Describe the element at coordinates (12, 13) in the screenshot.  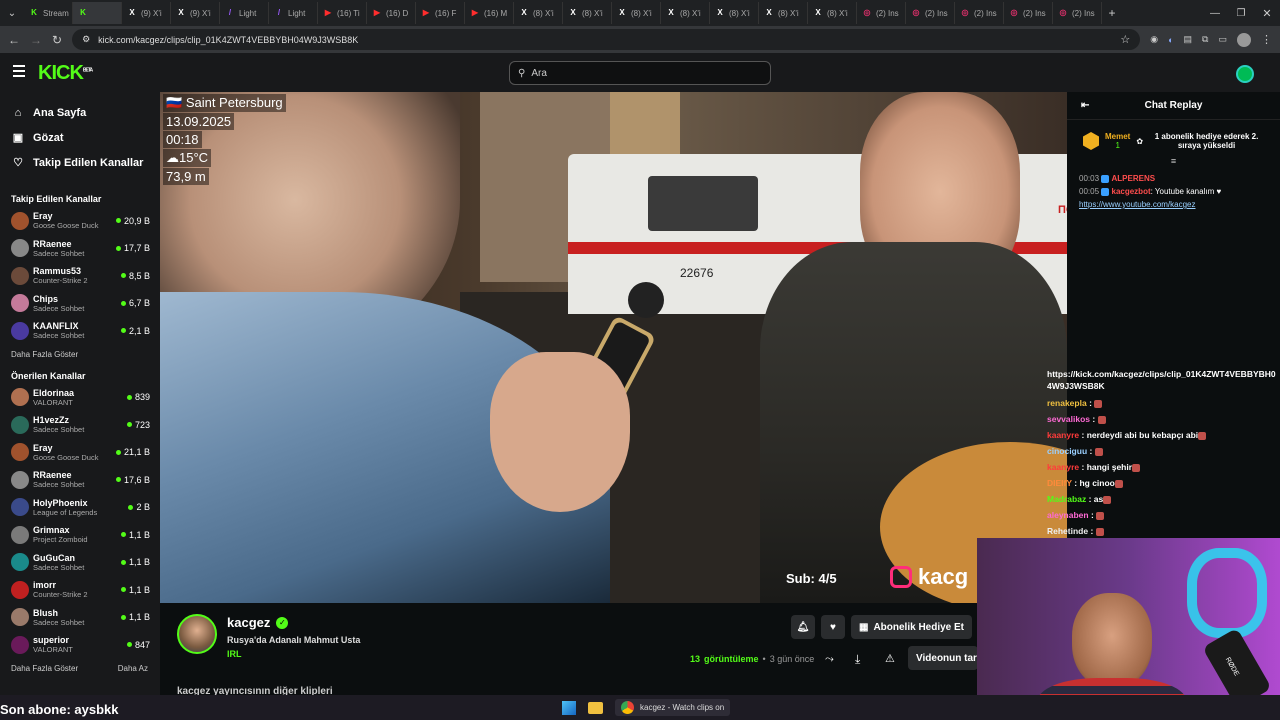
I see `tab-list-icon: ⌄` at that location.